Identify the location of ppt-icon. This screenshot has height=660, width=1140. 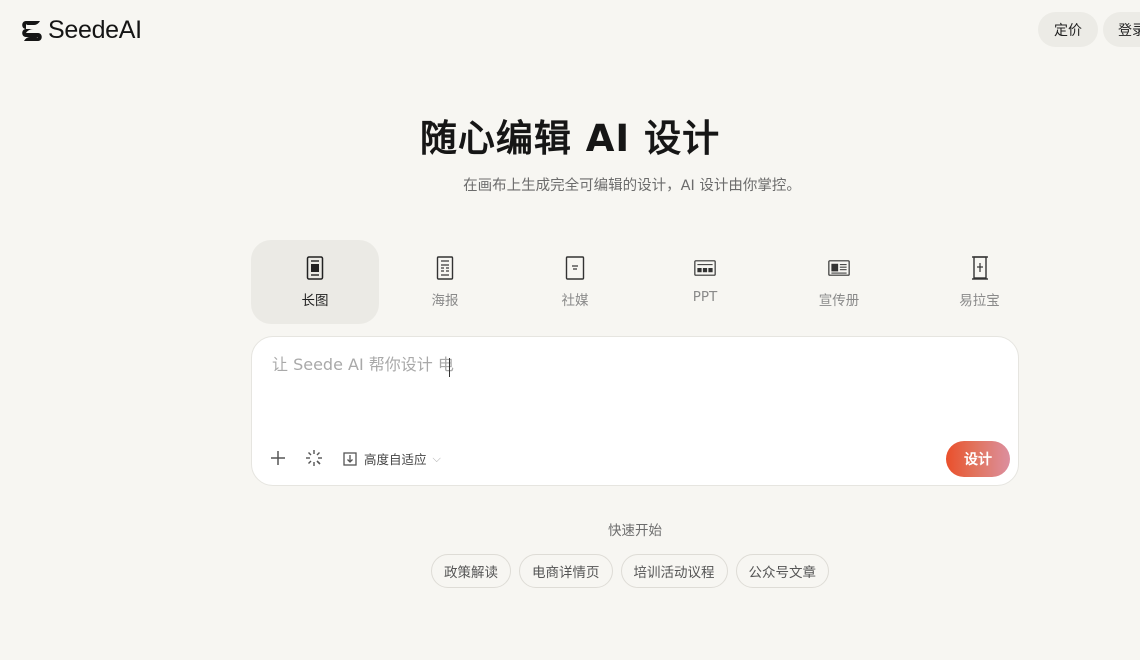
(705, 268).